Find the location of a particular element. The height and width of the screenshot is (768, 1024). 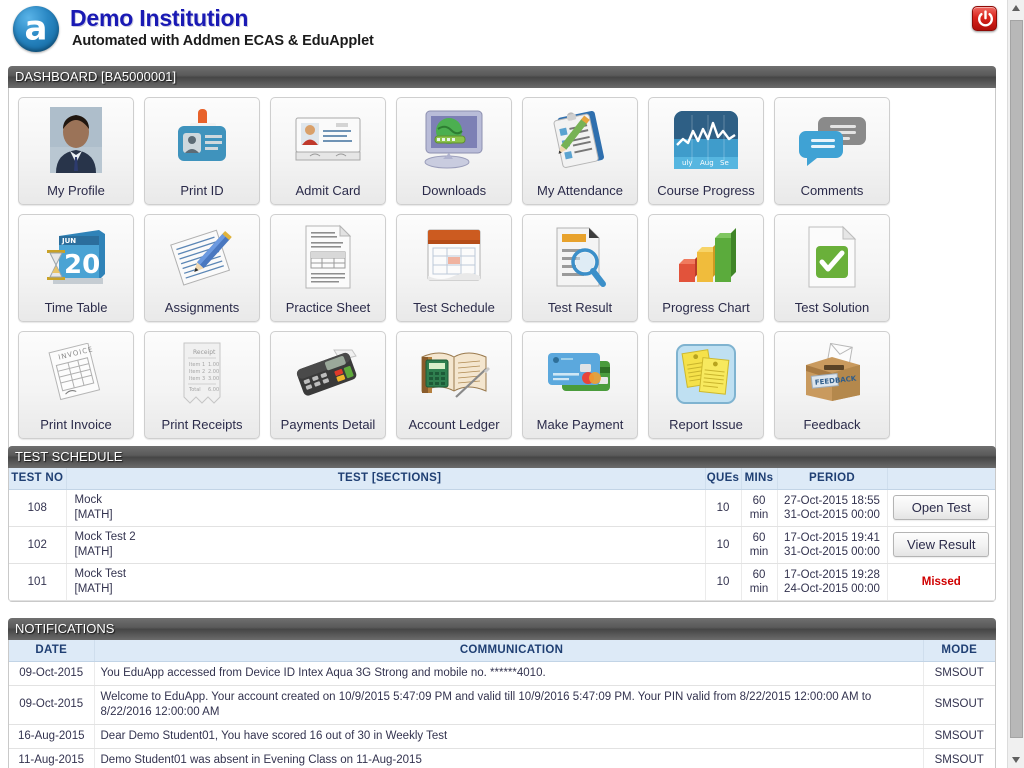

bar-chart-icon is located at coordinates (706, 257).